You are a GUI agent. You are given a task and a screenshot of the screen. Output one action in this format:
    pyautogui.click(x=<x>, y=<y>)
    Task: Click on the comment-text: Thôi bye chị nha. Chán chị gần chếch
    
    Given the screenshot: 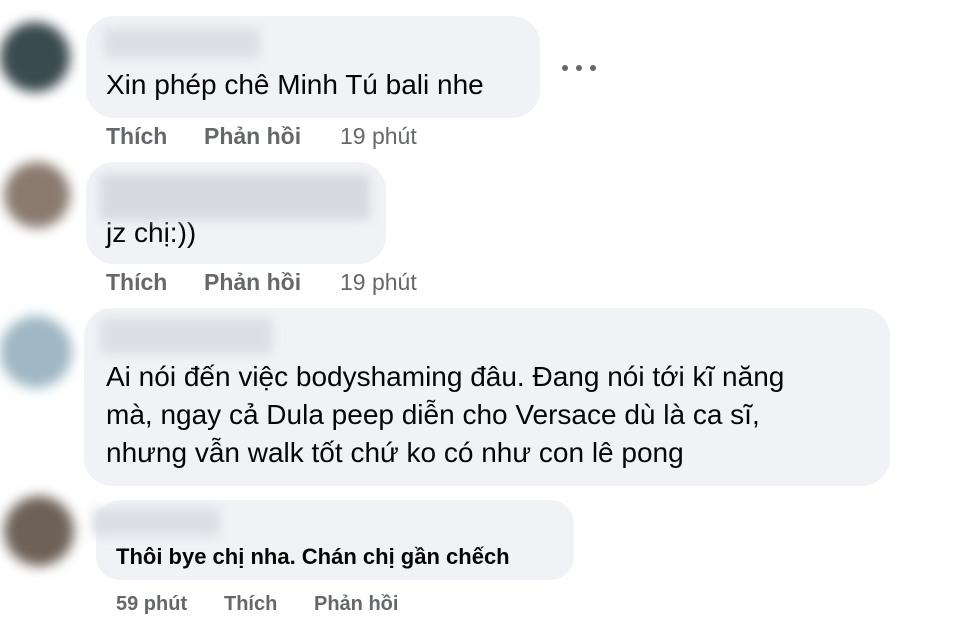 What is the action you would take?
    pyautogui.click(x=313, y=556)
    